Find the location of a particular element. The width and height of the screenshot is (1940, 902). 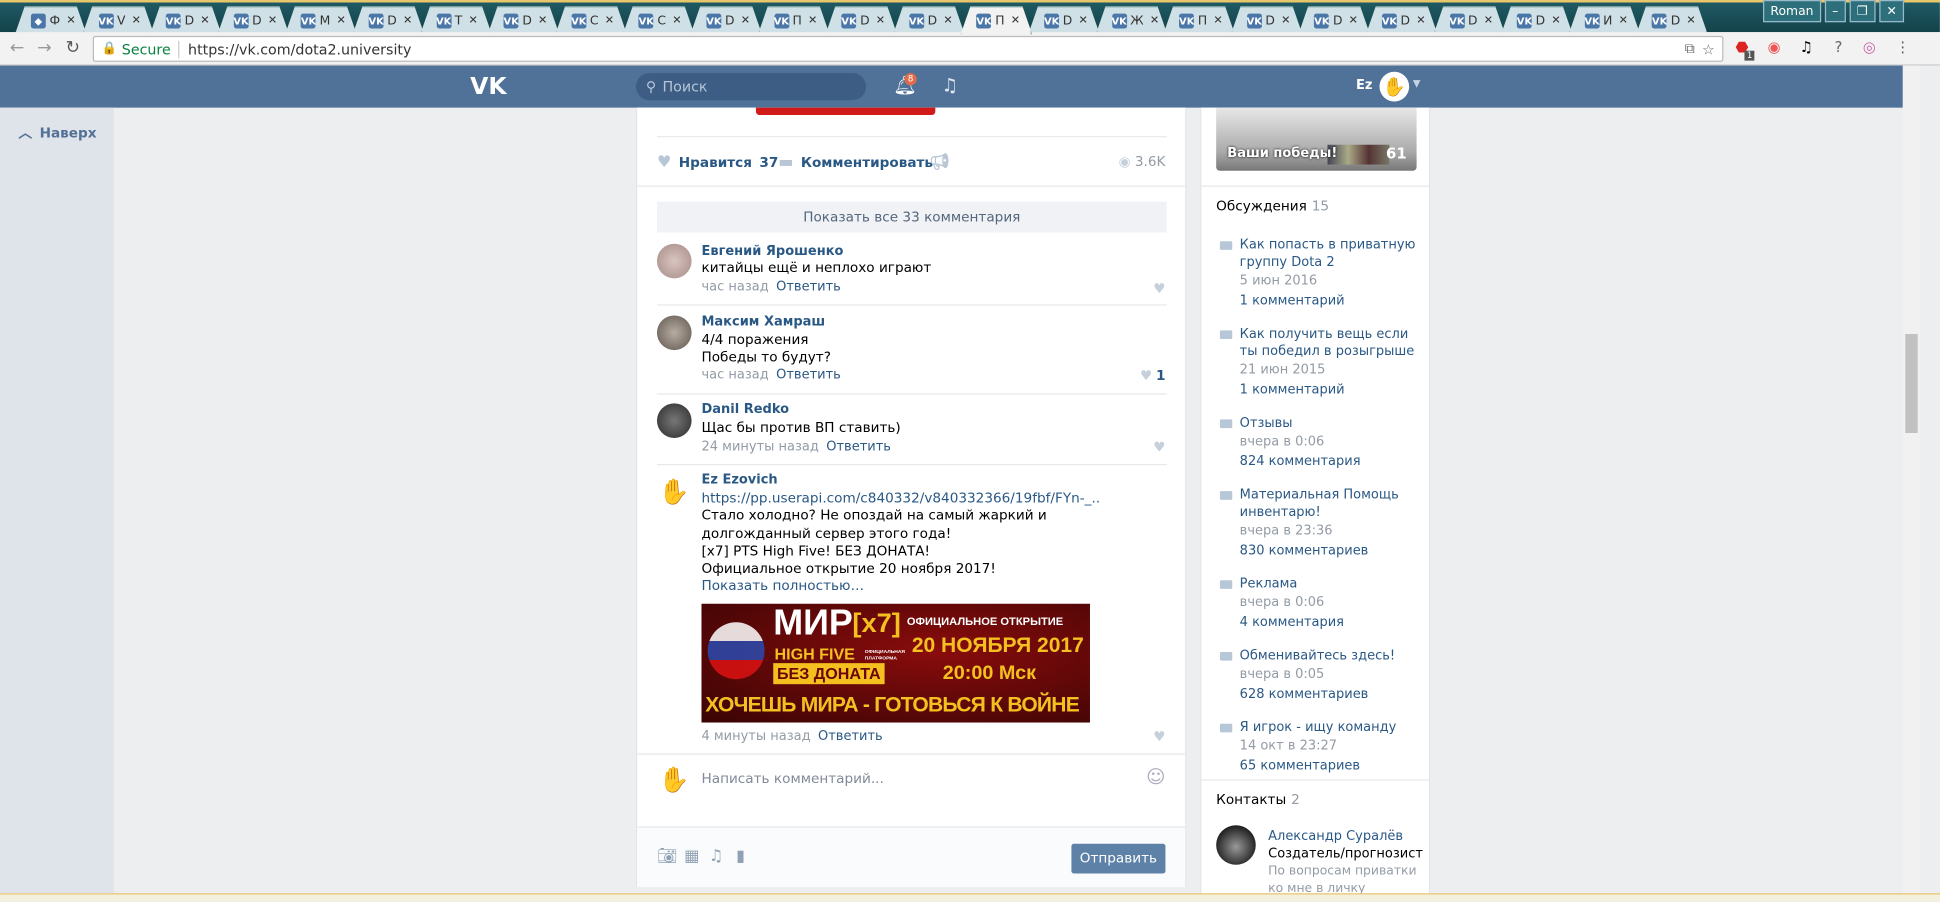

scrollbar-thumb is located at coordinates (1911, 384).